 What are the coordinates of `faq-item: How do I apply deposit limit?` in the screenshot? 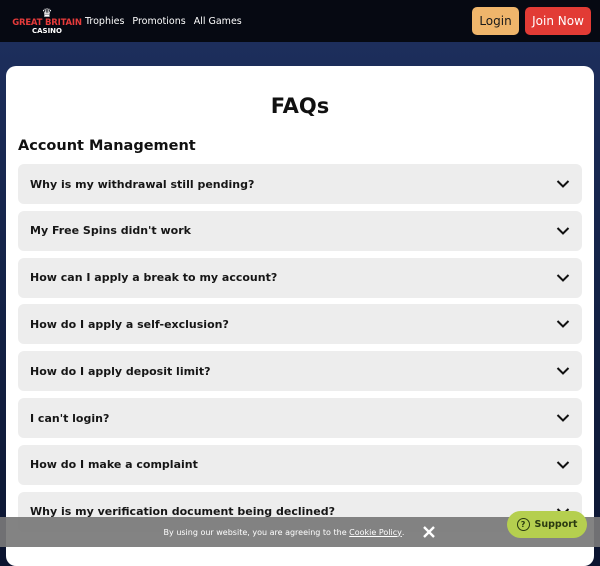 It's located at (300, 371).